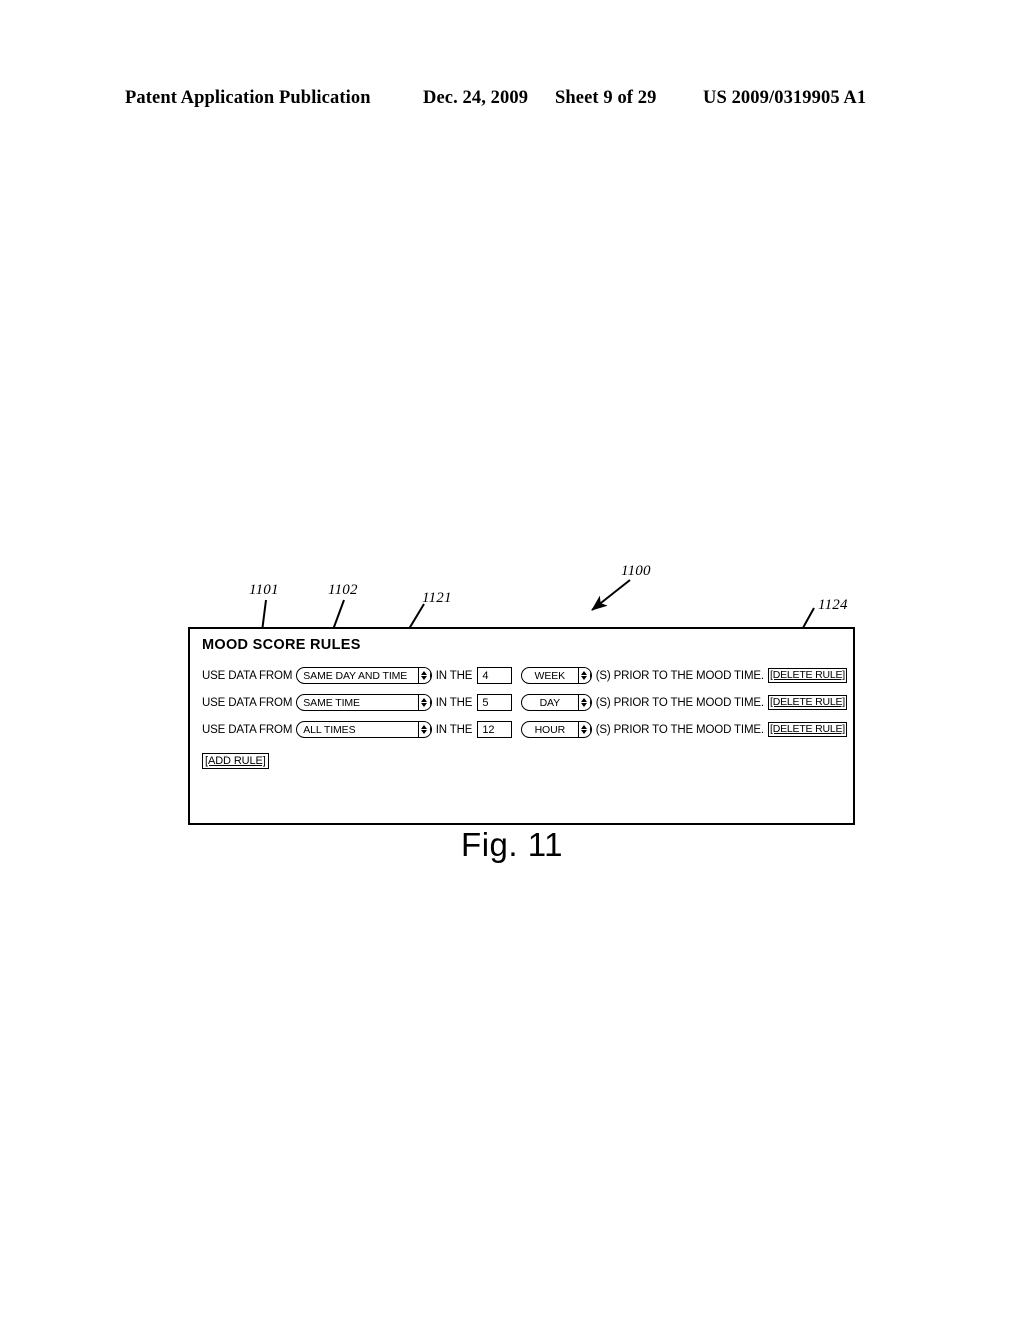 This screenshot has width=1024, height=1320. What do you see at coordinates (355, 675) in the screenshot?
I see `data-source-select-value: SAME DAY AND TIME` at bounding box center [355, 675].